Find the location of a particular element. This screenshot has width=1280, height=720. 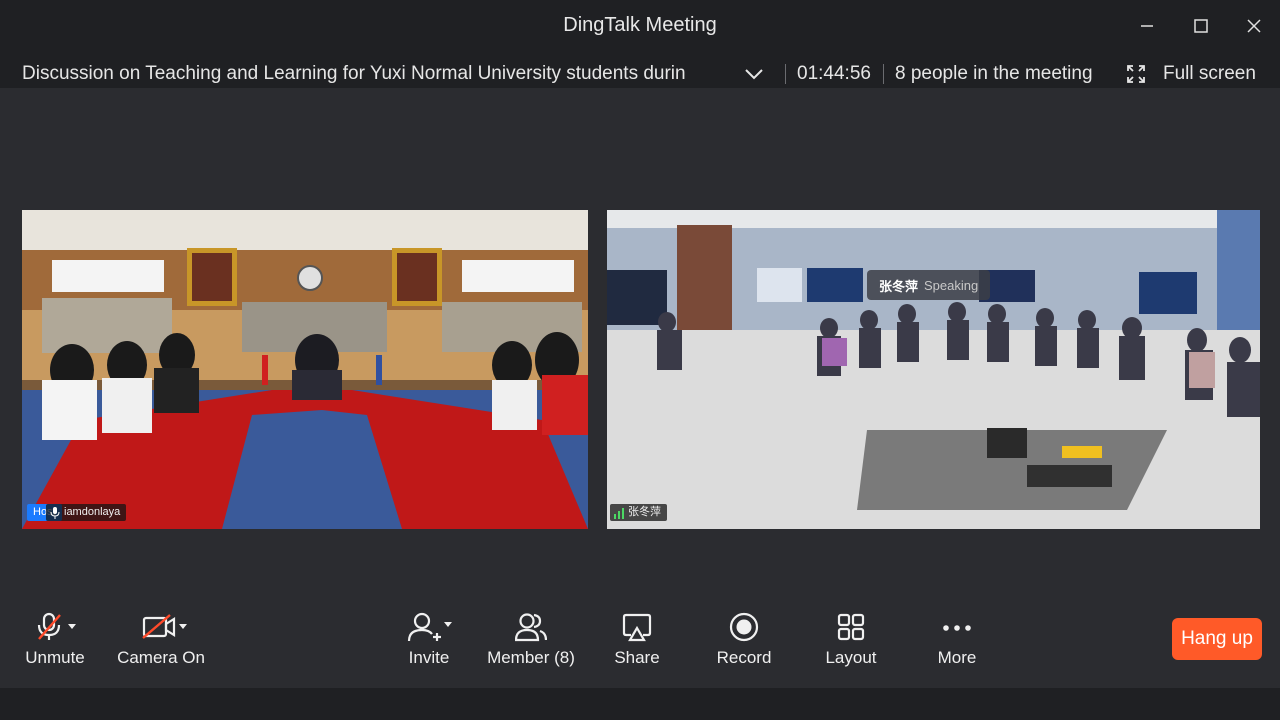

active-speaker-indicator: 张冬萍 Speaking is located at coordinates (929, 285).